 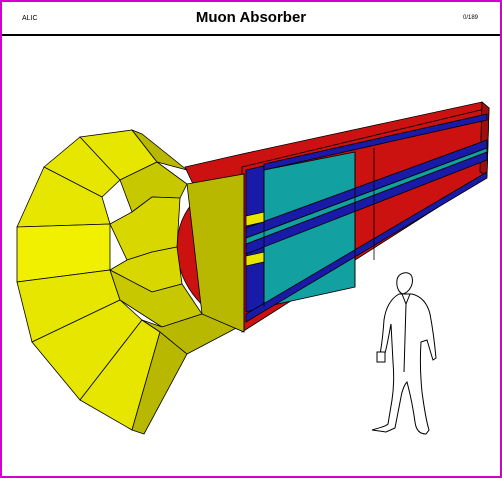 I want to click on header-bar: ALIC Muon Absorber 0/189, so click(x=251, y=19).